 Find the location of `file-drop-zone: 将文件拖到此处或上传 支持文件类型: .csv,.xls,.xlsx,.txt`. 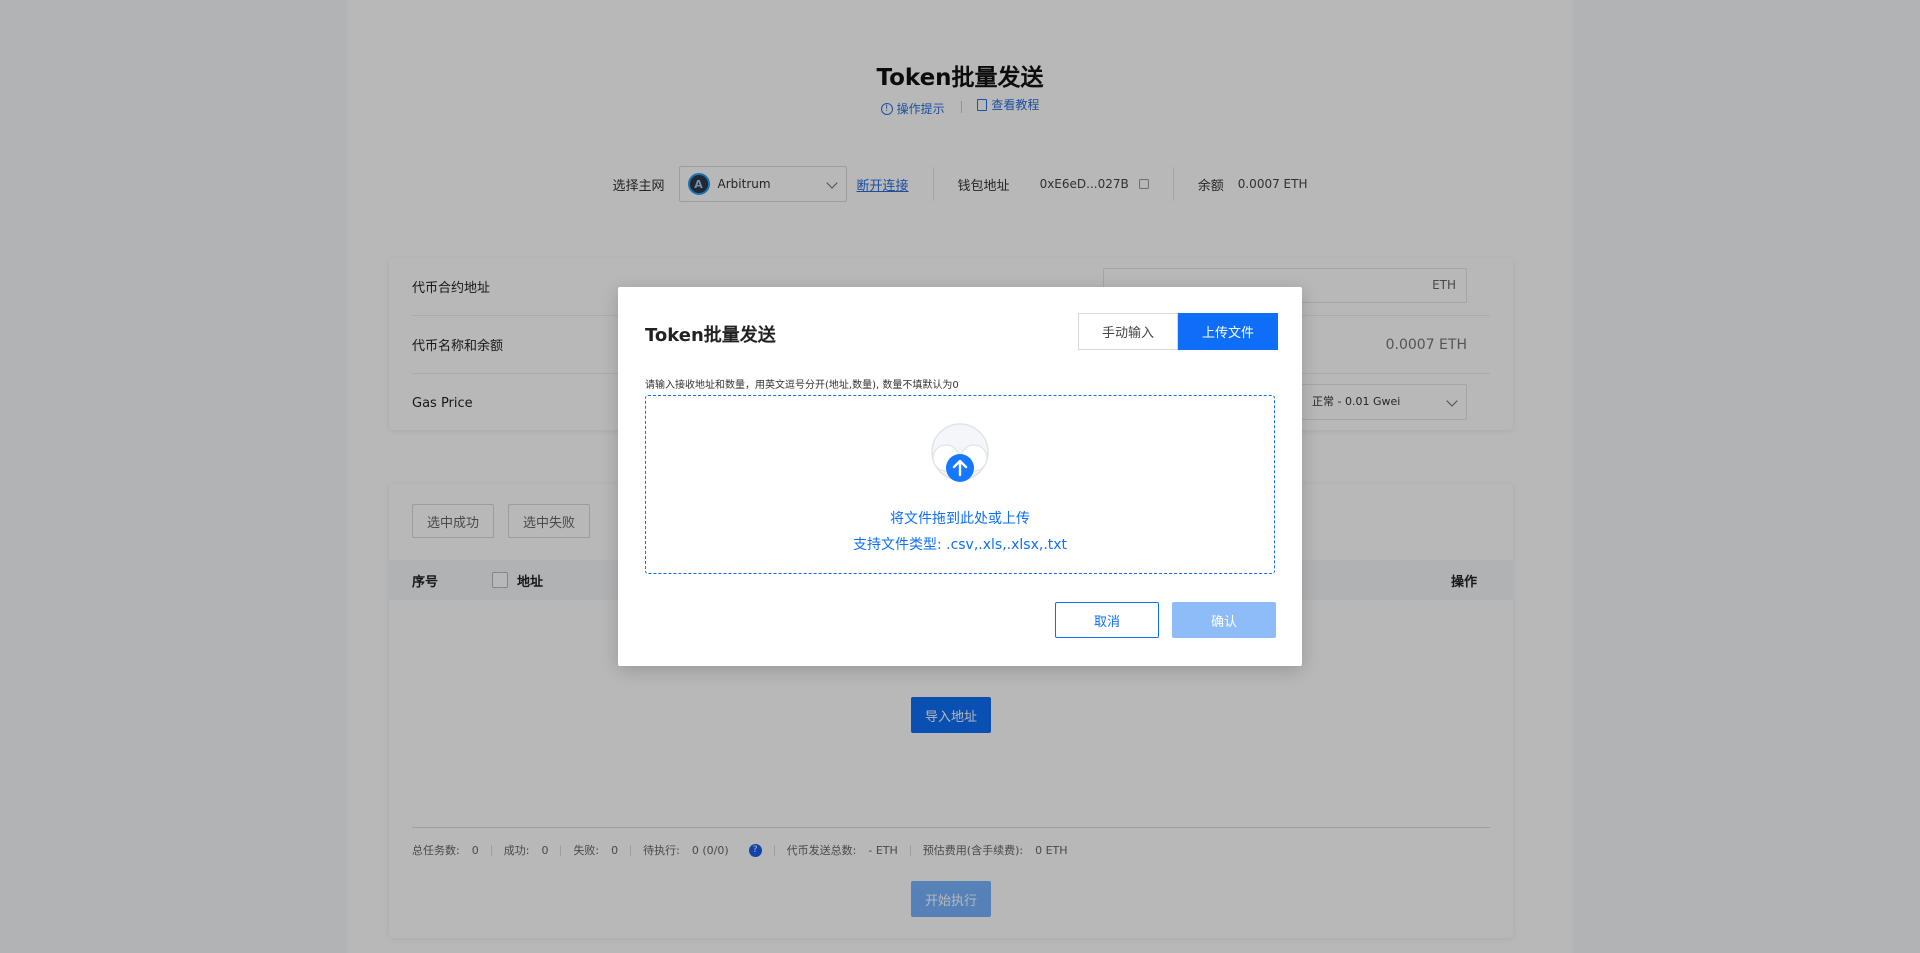

file-drop-zone: 将文件拖到此处或上传 支持文件类型: .csv,.xls,.xlsx,.txt is located at coordinates (960, 484).